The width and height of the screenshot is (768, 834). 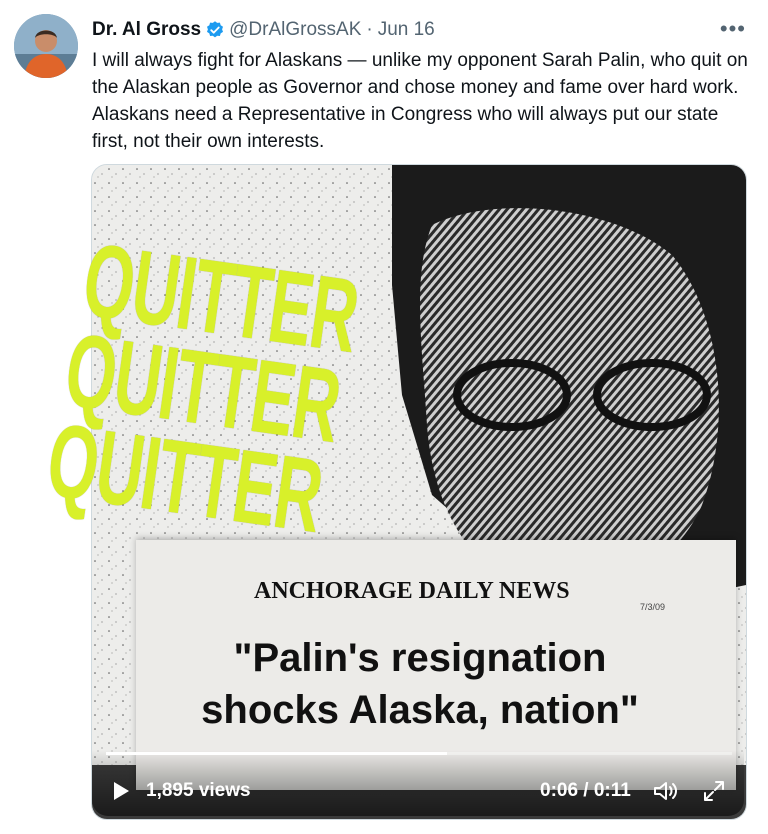 I want to click on play-icon, so click(x=121, y=791).